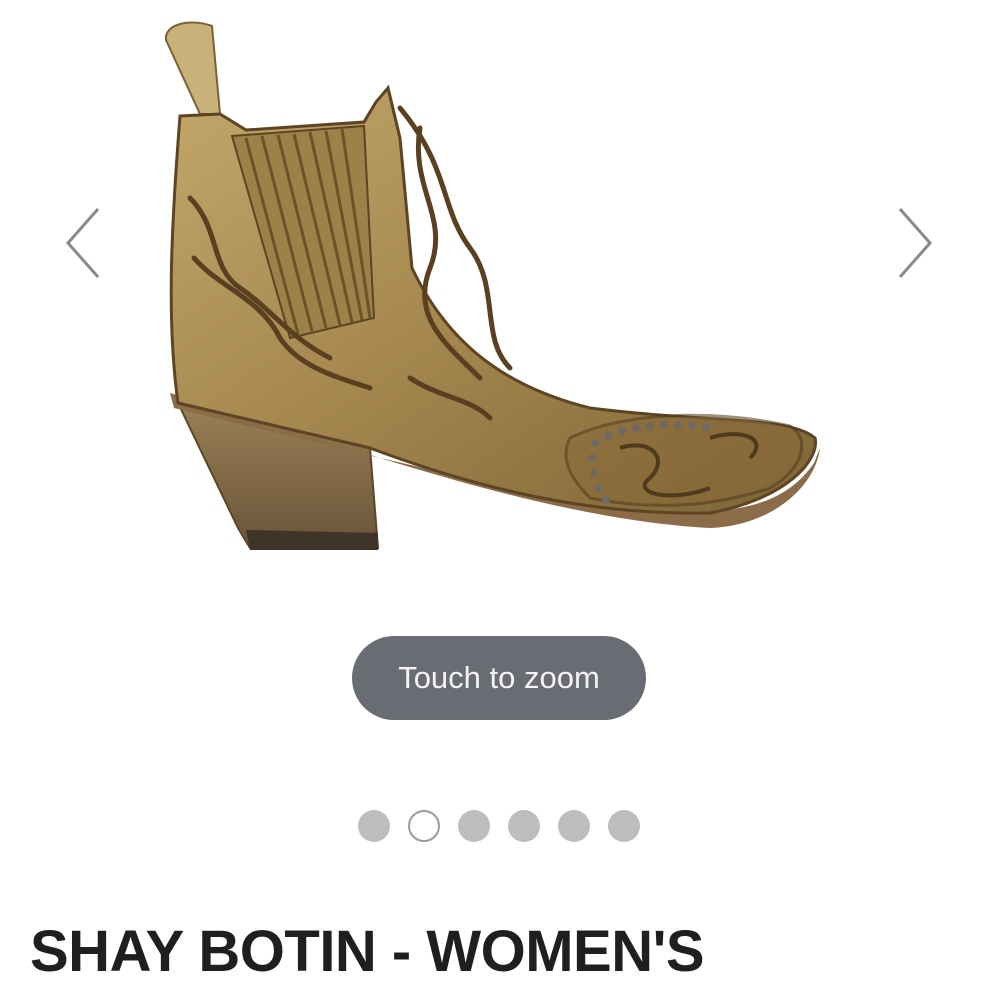  Describe the element at coordinates (367, 951) in the screenshot. I see `product-title: SHAY BOTIN - WOMEN'S` at that location.